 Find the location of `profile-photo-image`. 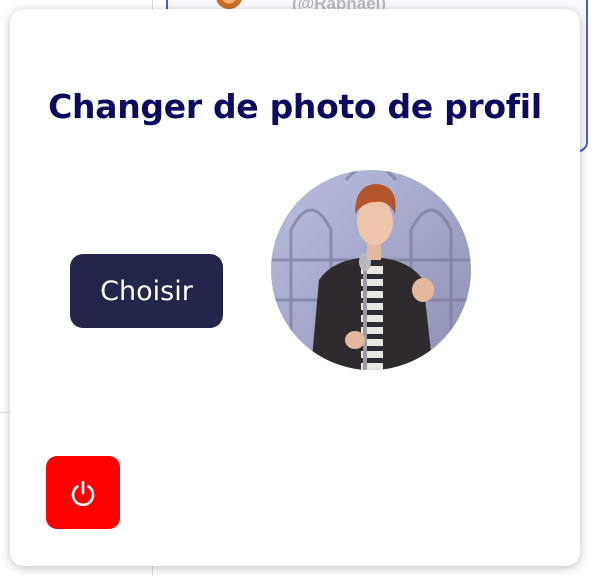

profile-photo-image is located at coordinates (371, 270).